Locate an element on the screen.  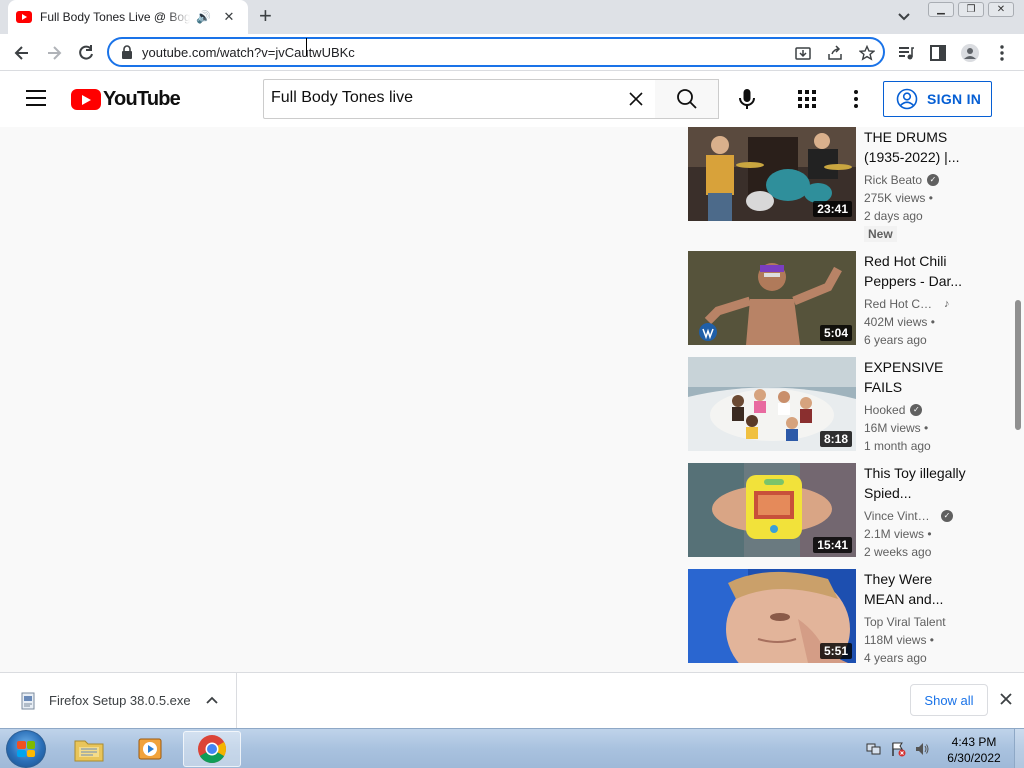
media-player-icon is located at coordinates (150, 749).